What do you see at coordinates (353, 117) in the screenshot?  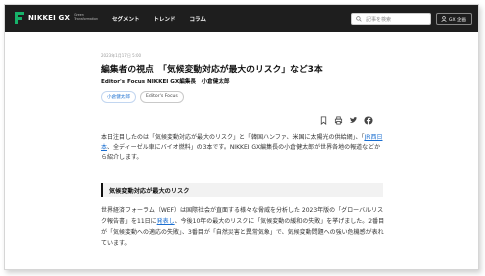 I see `twitter-icon` at bounding box center [353, 117].